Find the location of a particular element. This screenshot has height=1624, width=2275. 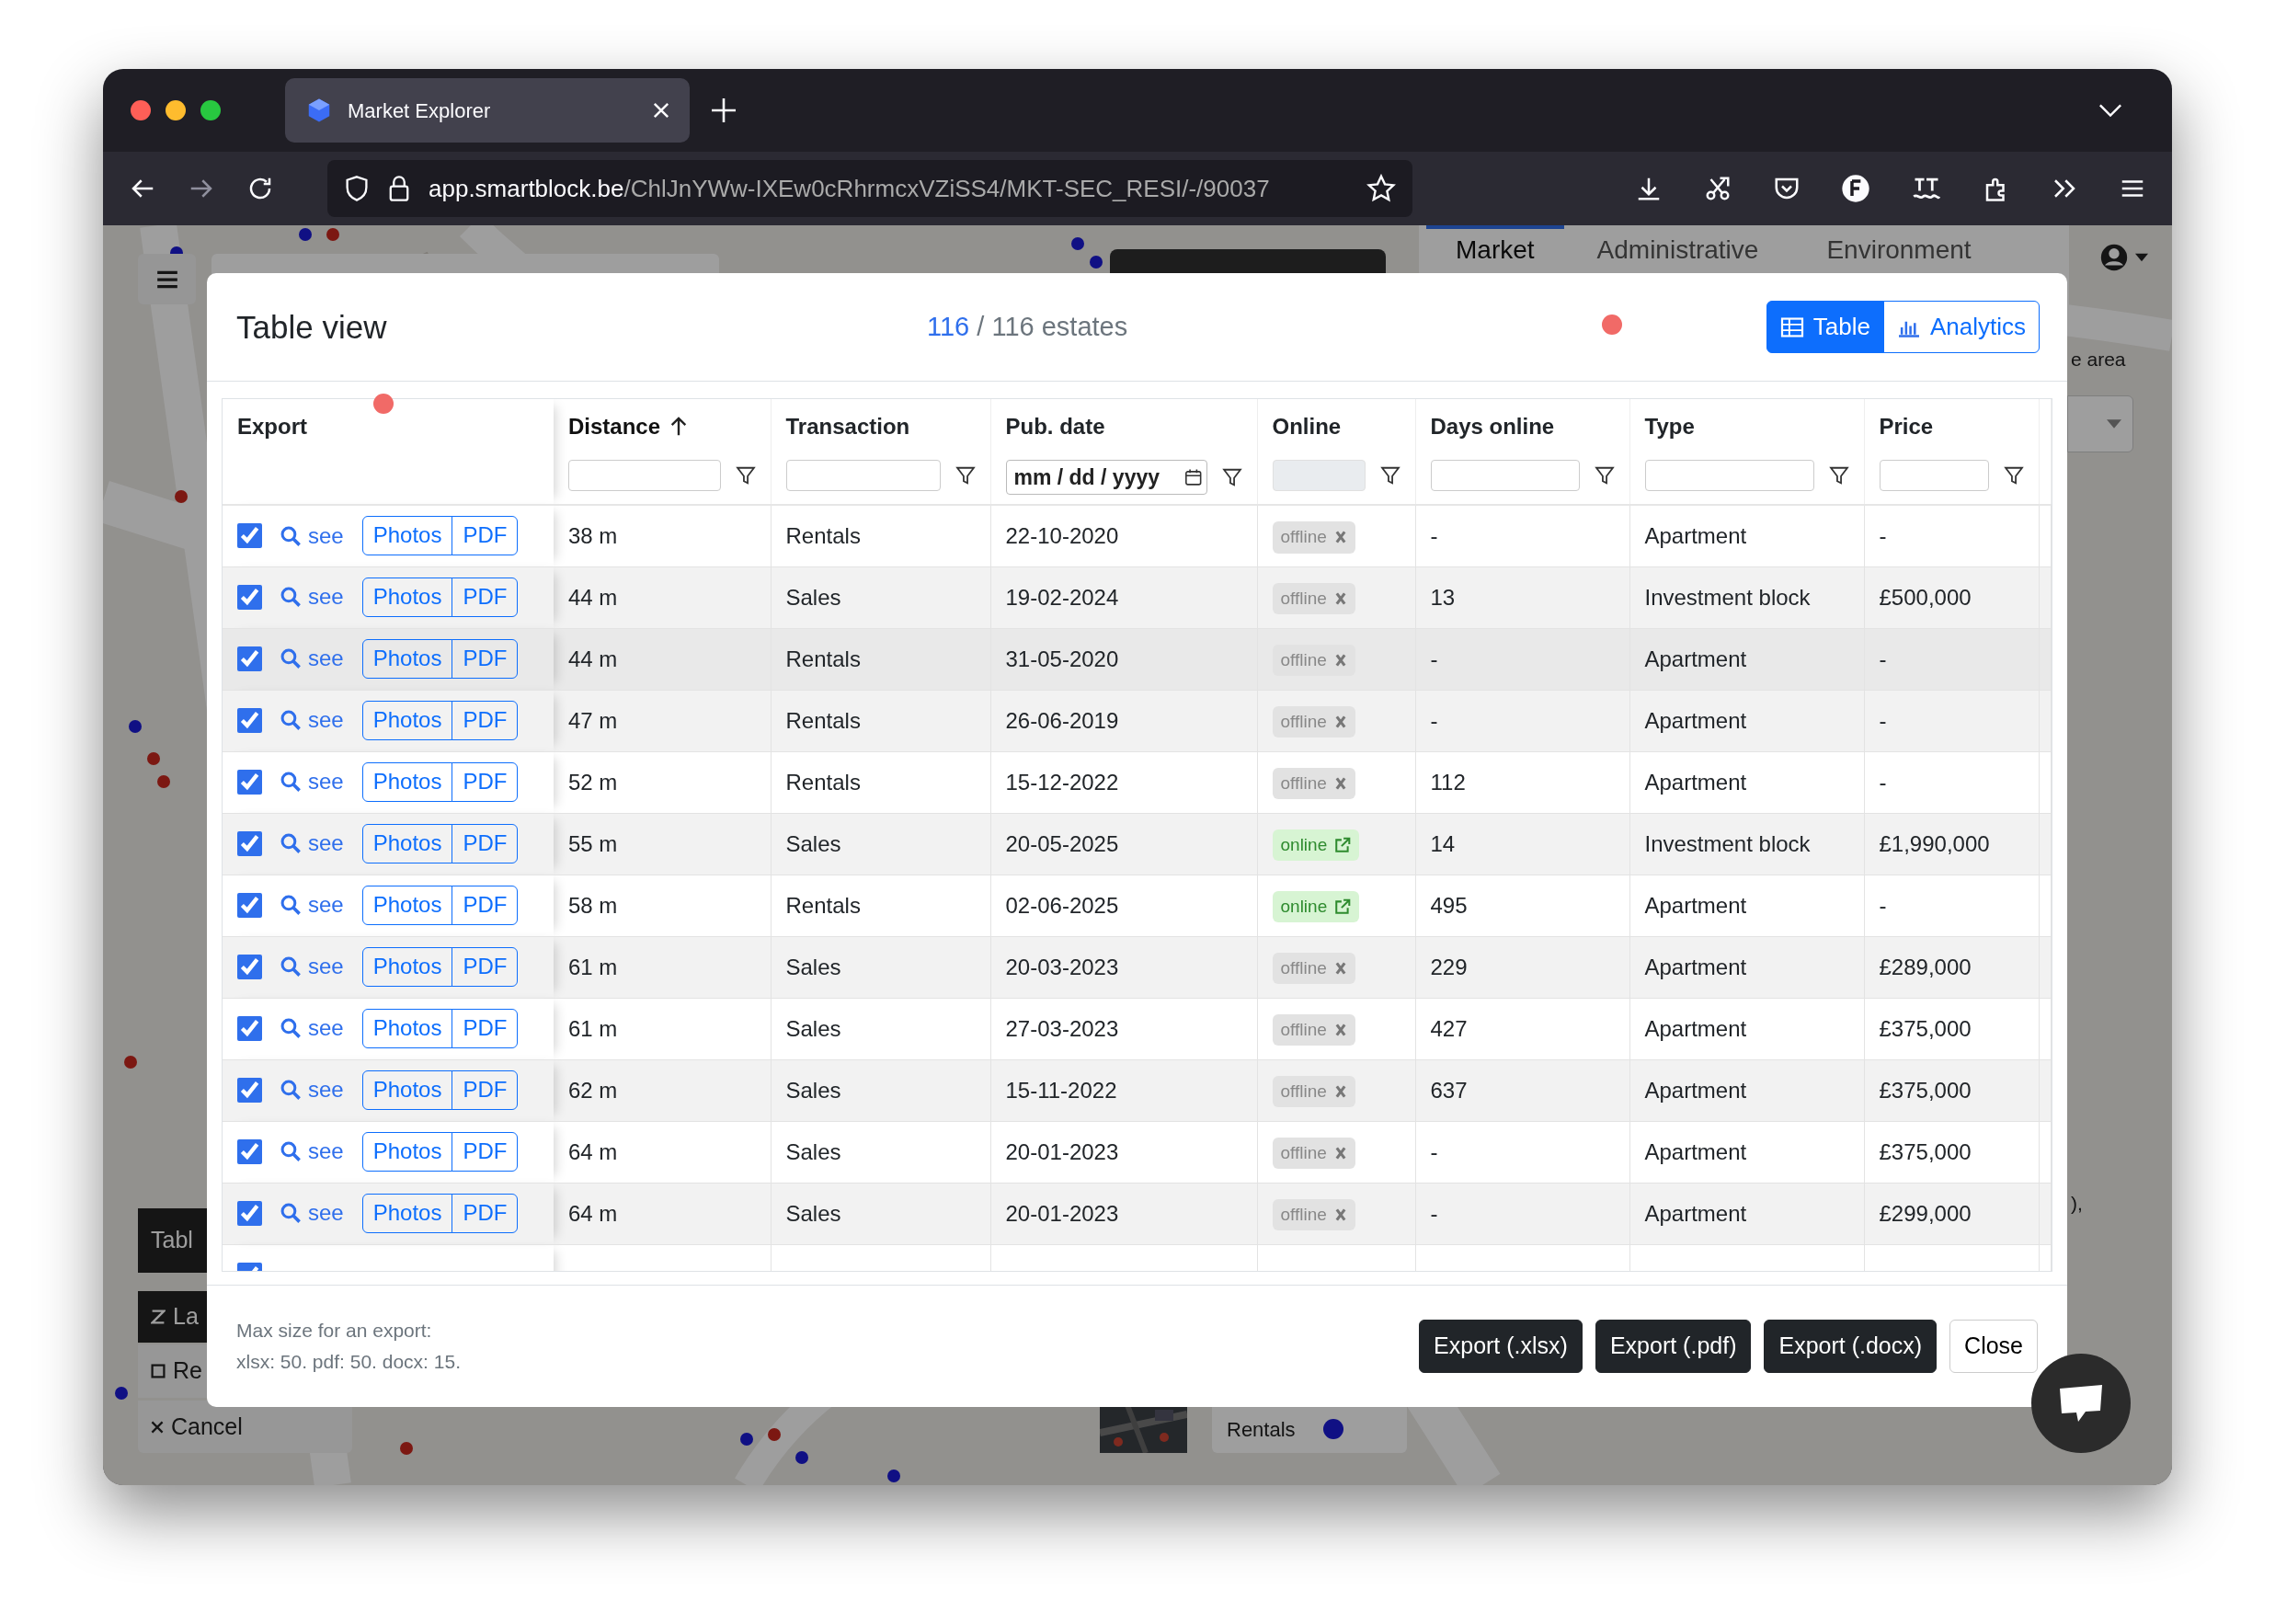

shield-icon is located at coordinates (357, 188).